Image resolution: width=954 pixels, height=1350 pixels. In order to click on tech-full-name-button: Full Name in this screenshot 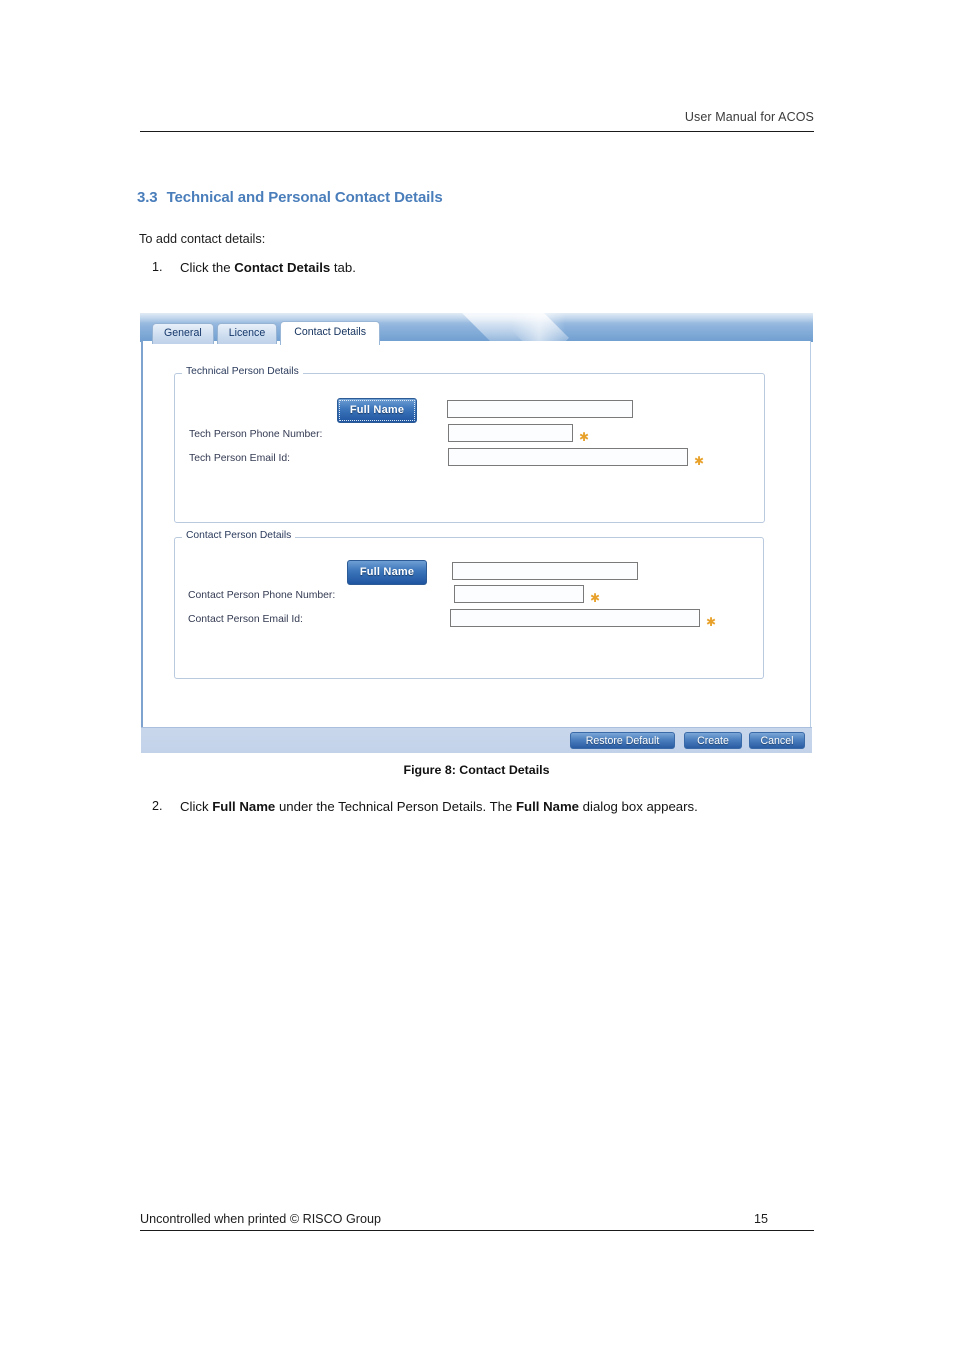, I will do `click(377, 410)`.